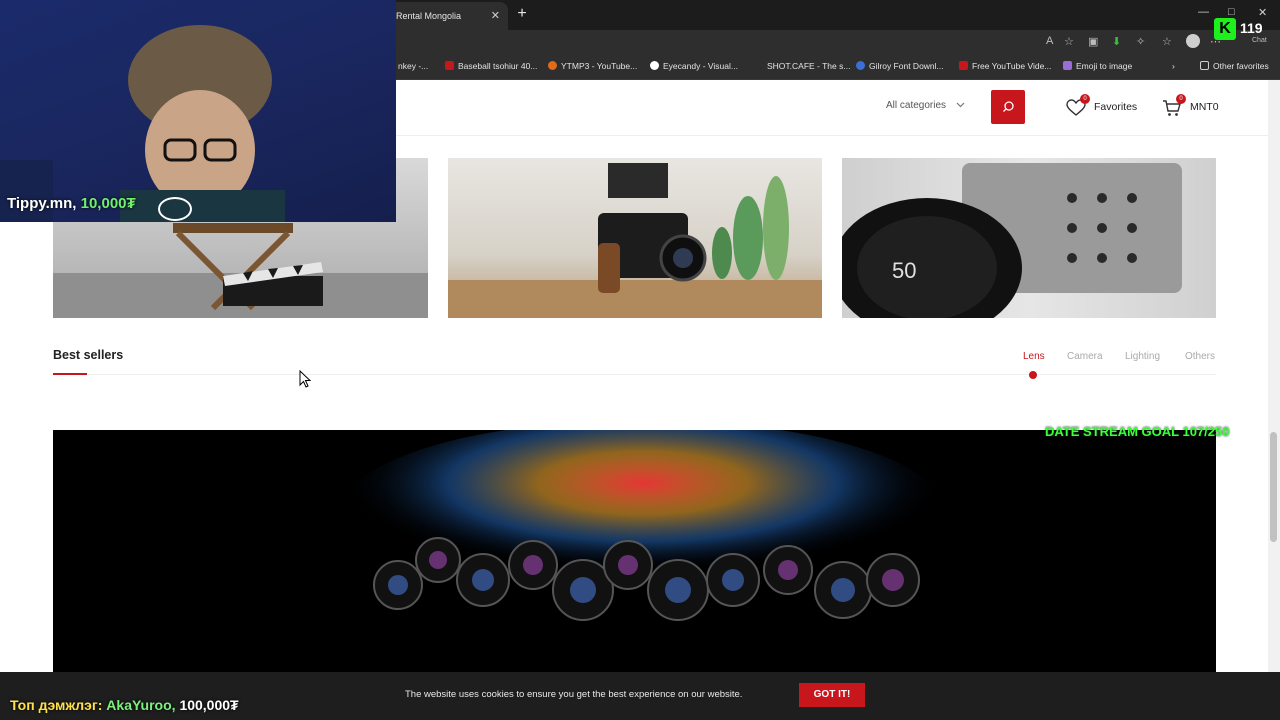 This screenshot has width=1280, height=720. Describe the element at coordinates (1093, 41) in the screenshot. I see `extension-icon: ▣` at that location.